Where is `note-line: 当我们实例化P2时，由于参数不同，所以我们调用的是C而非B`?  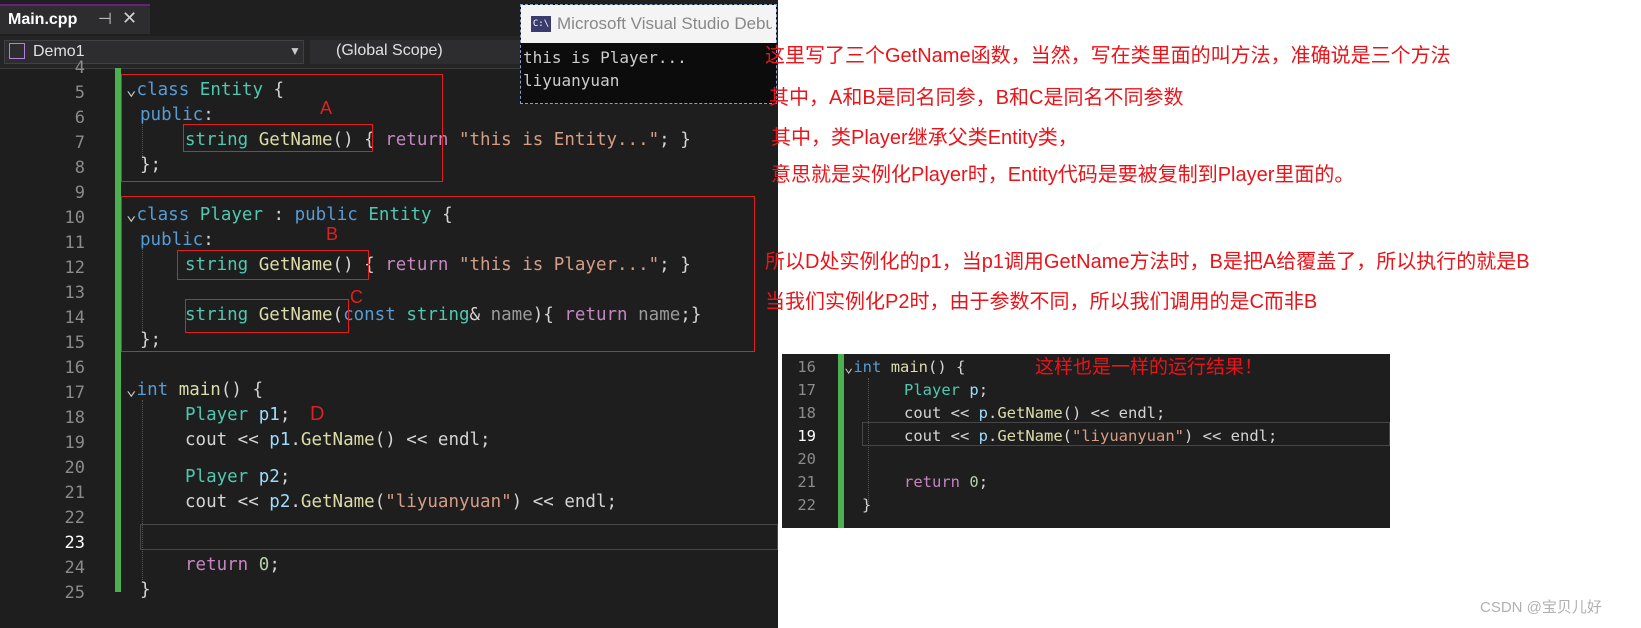 note-line: 当我们实例化P2时，由于参数不同，所以我们调用的是C而非B is located at coordinates (1041, 302).